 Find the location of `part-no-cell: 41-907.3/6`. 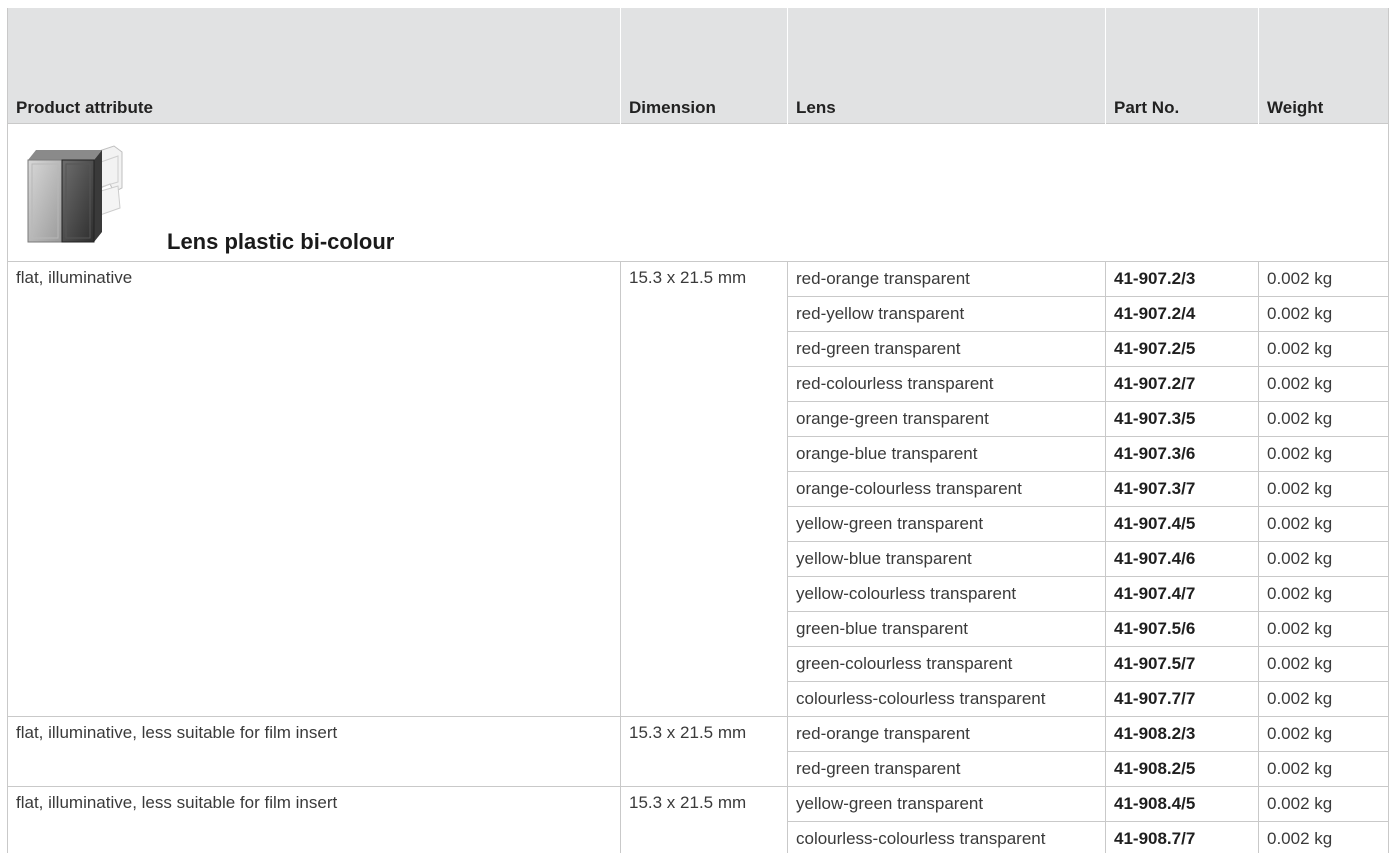

part-no-cell: 41-907.3/6 is located at coordinates (1182, 453).